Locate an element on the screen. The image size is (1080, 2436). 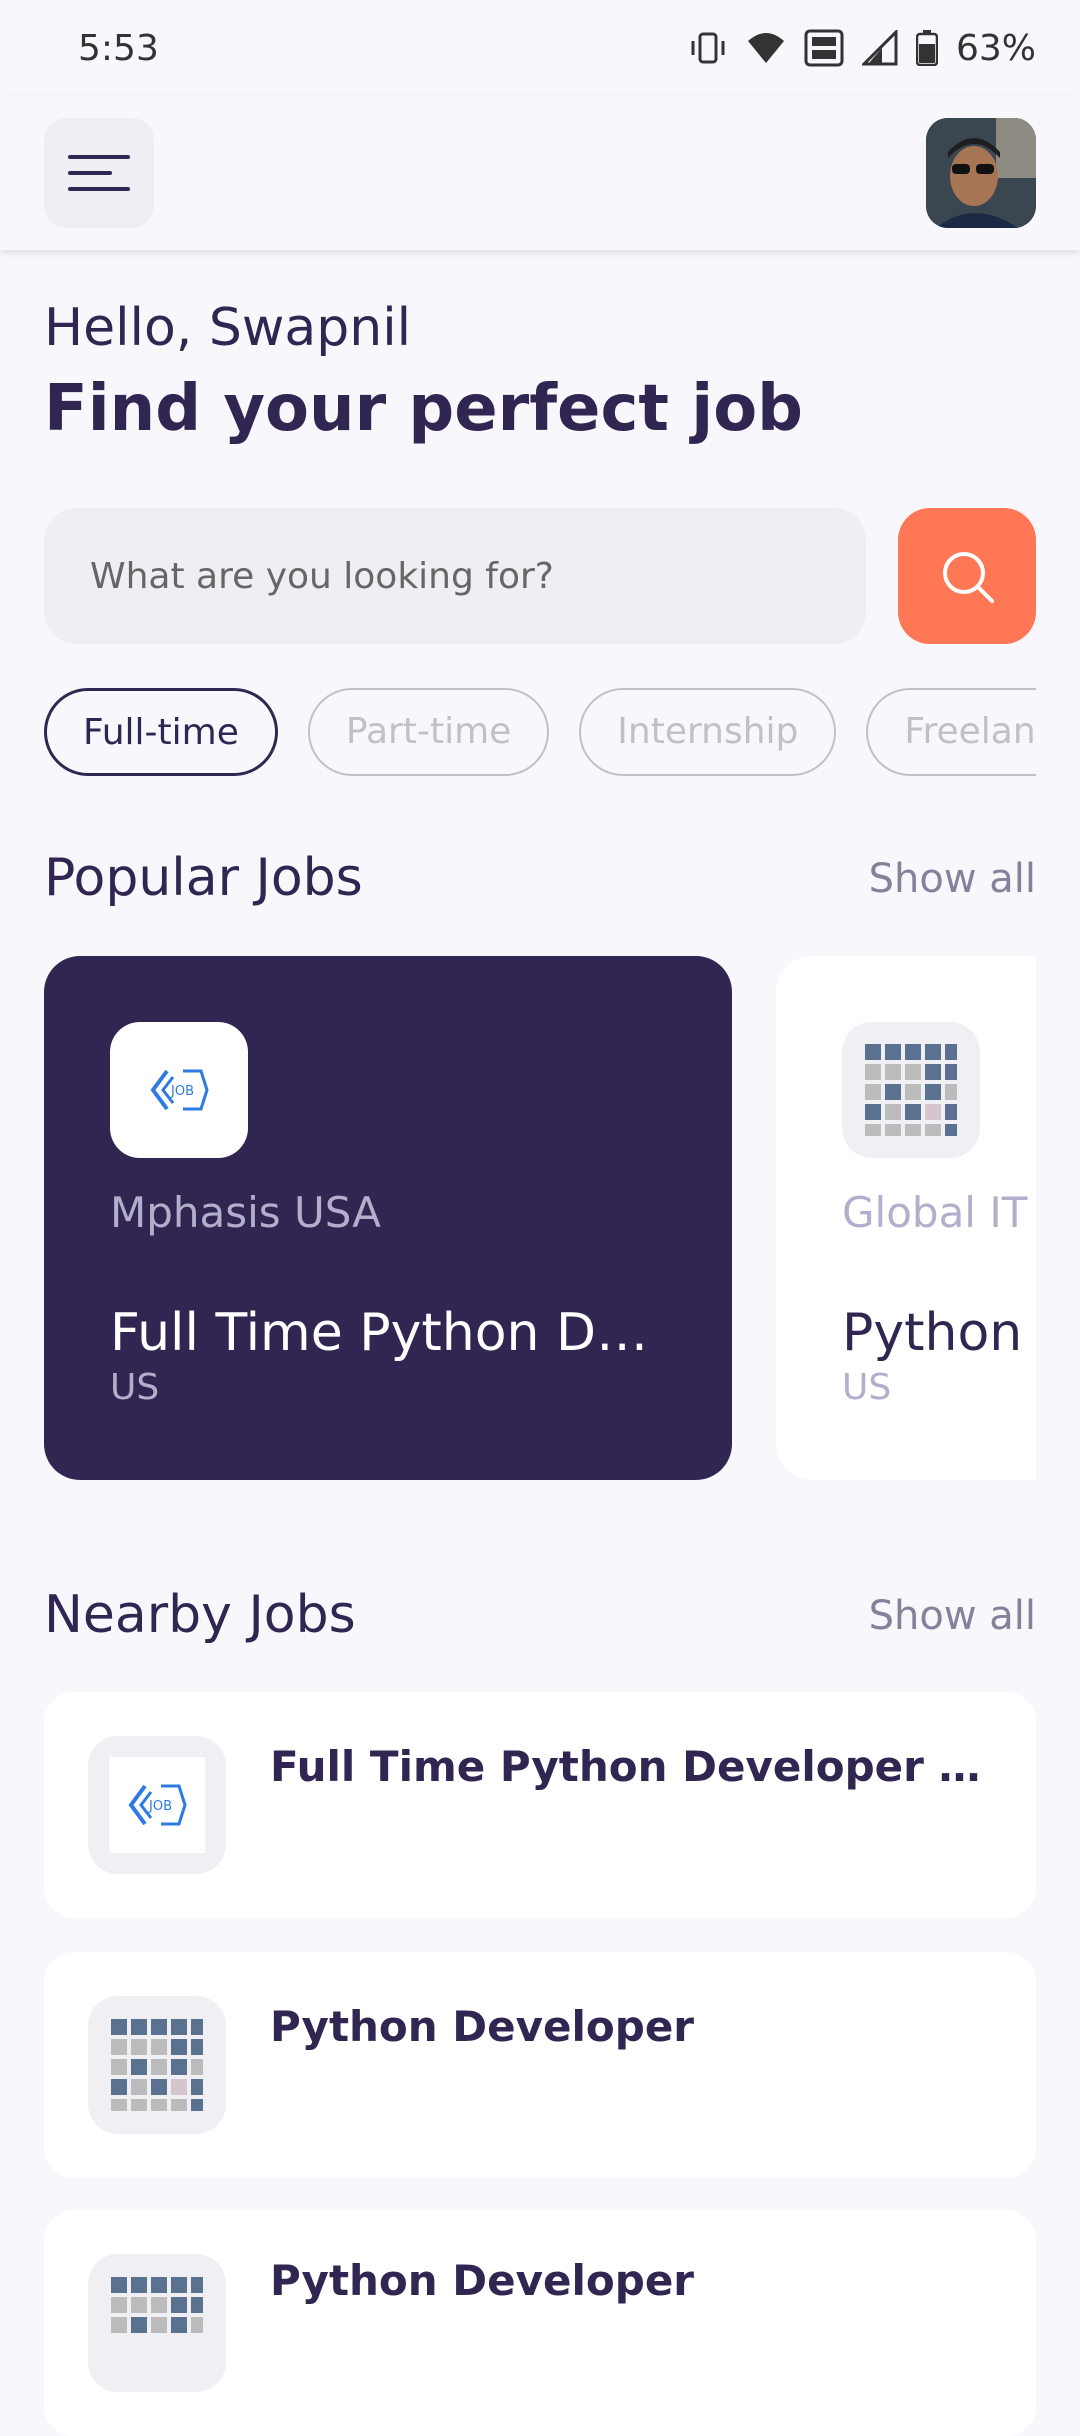
tab-full-time: Full-time is located at coordinates (161, 732).